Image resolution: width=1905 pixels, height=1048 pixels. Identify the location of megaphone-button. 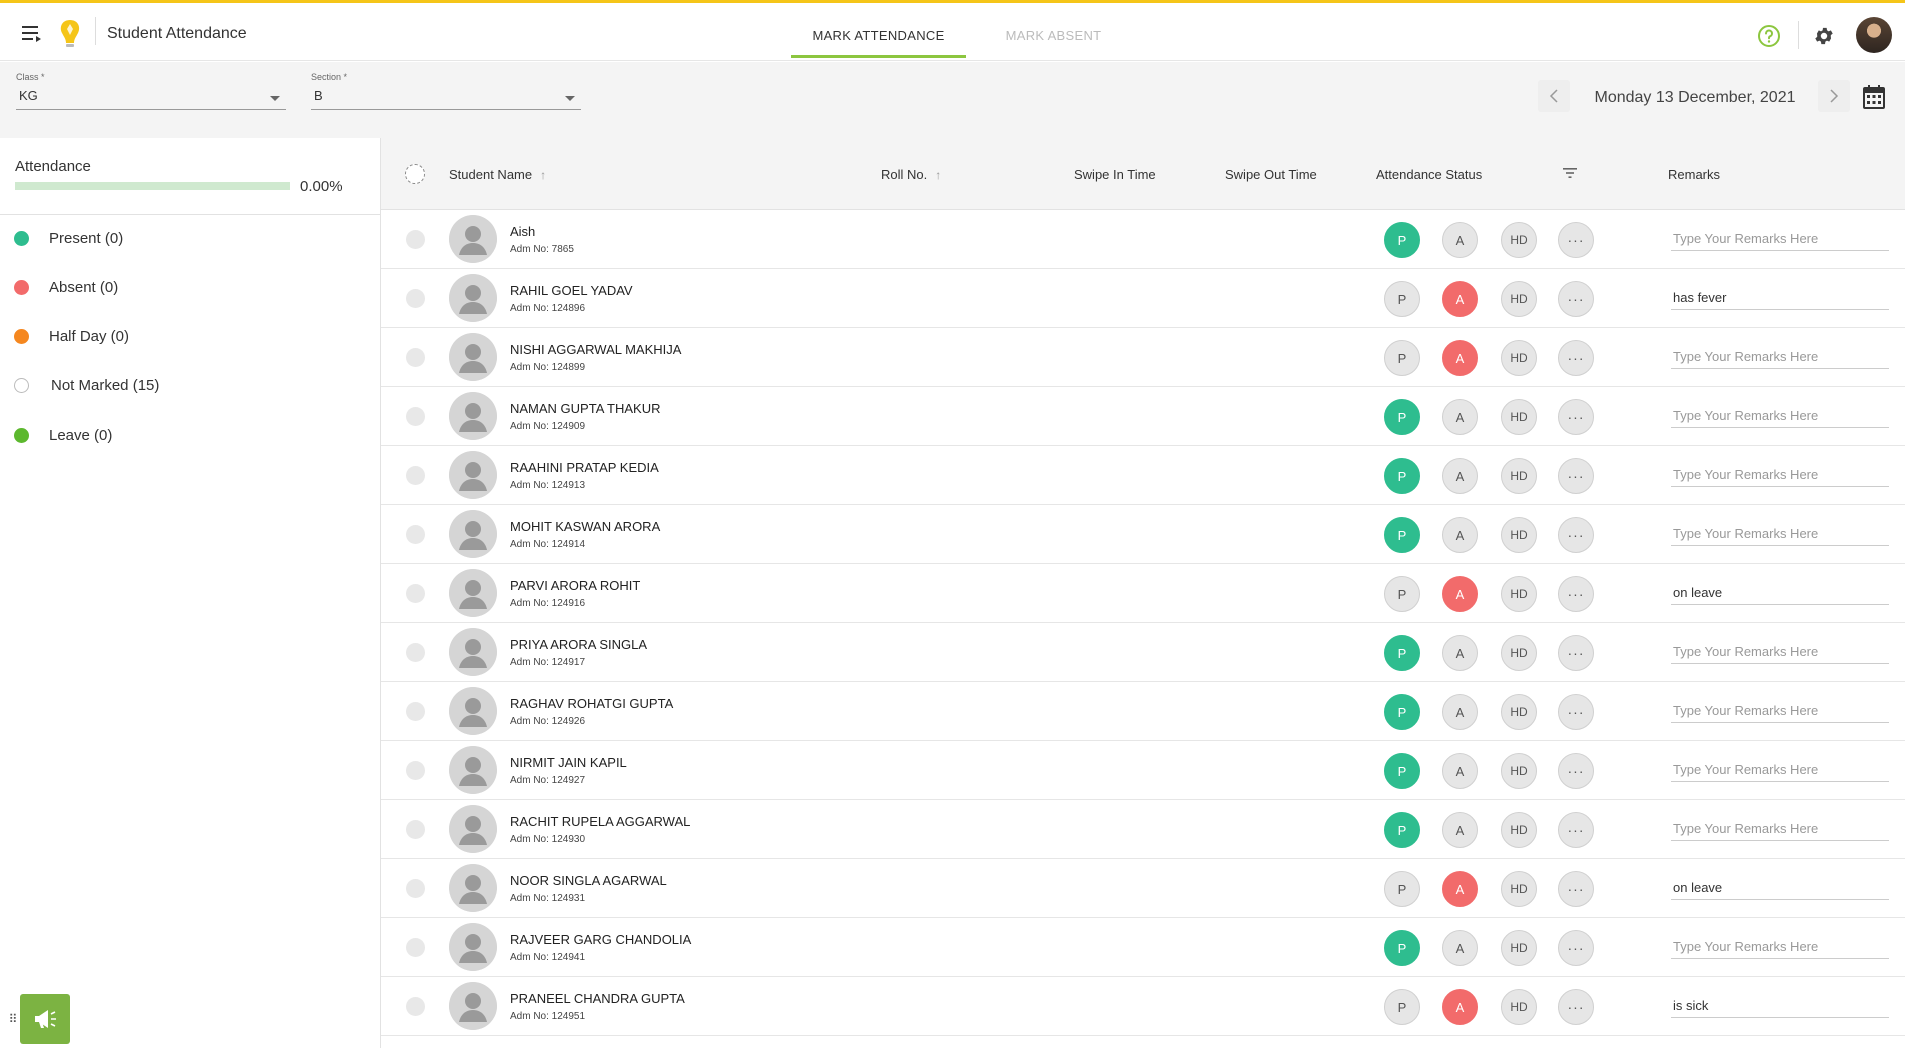
(45, 1019).